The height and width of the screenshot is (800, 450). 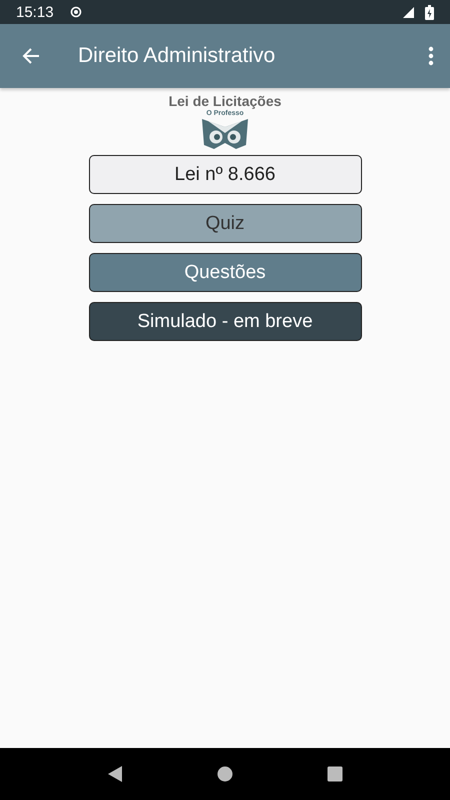 What do you see at coordinates (335, 774) in the screenshot?
I see `recents-nav-icon` at bounding box center [335, 774].